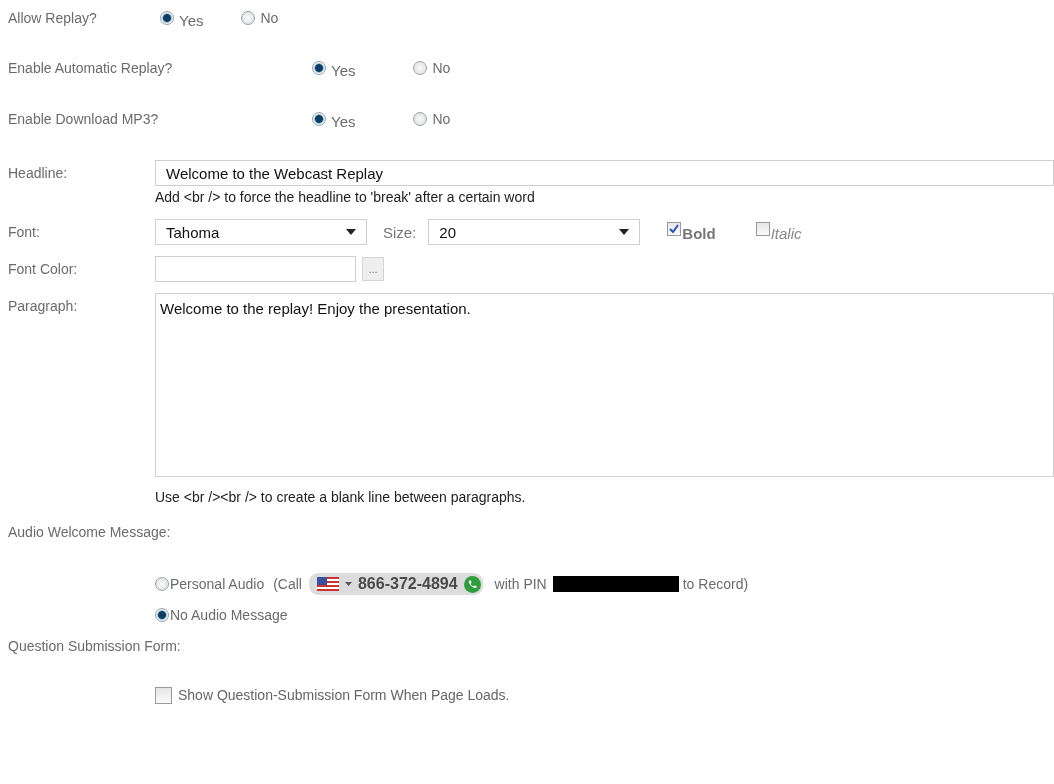 This screenshot has width=1054, height=784. What do you see at coordinates (38, 173) in the screenshot?
I see `field-label: Headline:` at bounding box center [38, 173].